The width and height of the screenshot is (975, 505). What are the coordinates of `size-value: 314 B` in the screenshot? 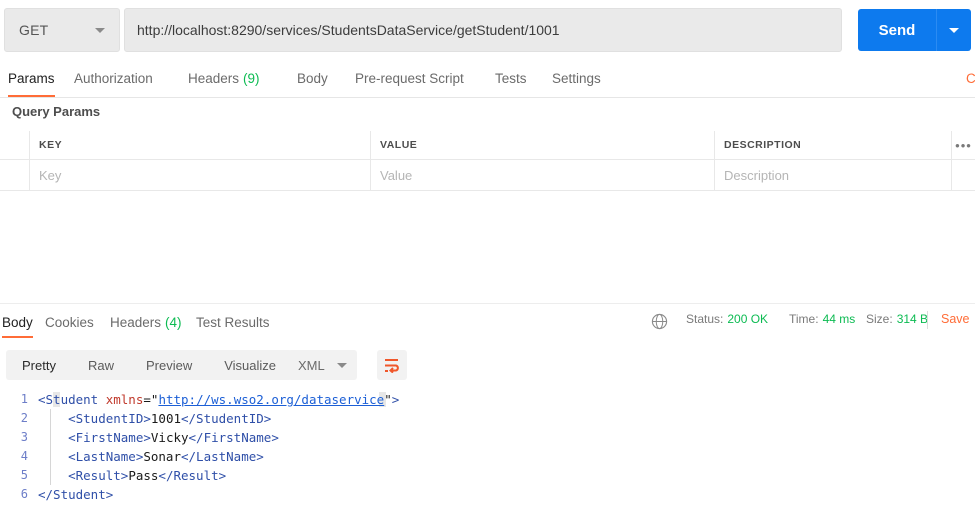 It's located at (912, 319).